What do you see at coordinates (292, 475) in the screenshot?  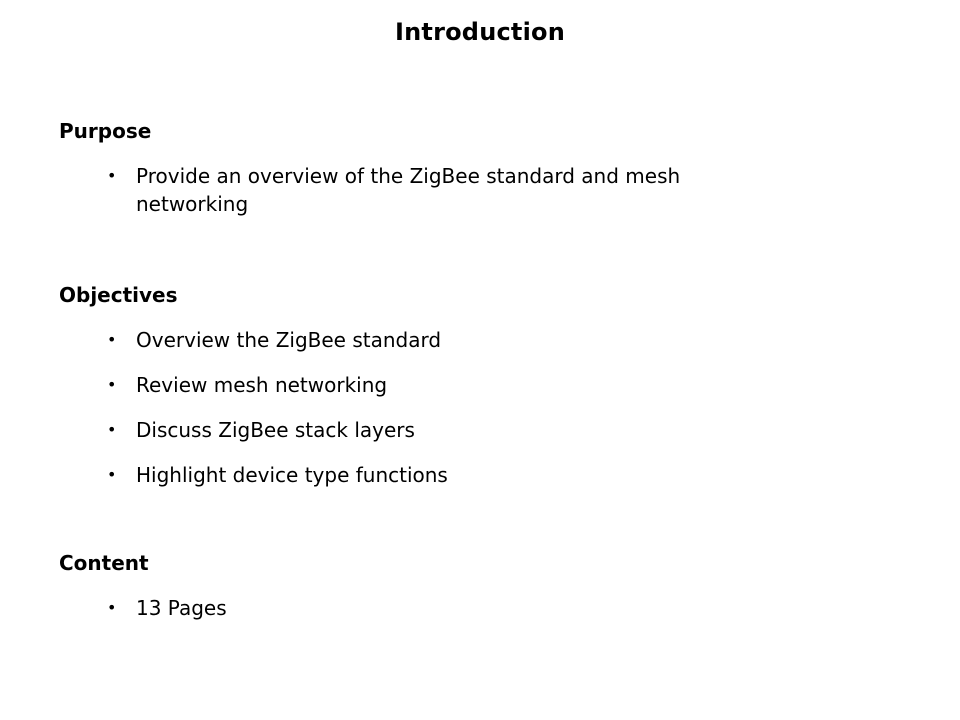 I see `list-item-text: Highlight device type functions` at bounding box center [292, 475].